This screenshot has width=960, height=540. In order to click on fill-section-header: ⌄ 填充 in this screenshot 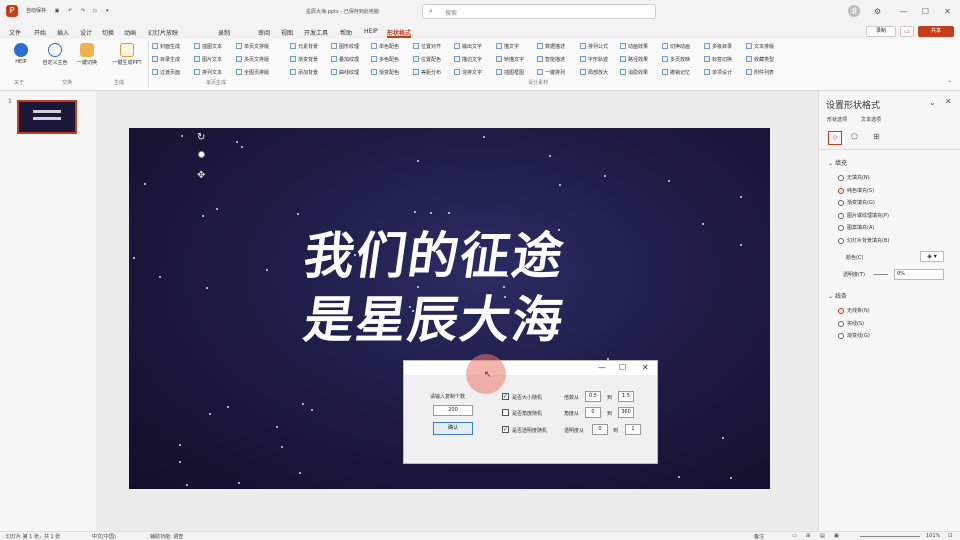, I will do `click(837, 162)`.